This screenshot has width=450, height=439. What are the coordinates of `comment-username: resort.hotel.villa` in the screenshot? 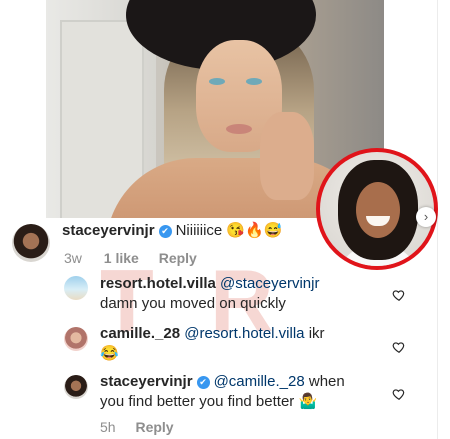 It's located at (158, 283).